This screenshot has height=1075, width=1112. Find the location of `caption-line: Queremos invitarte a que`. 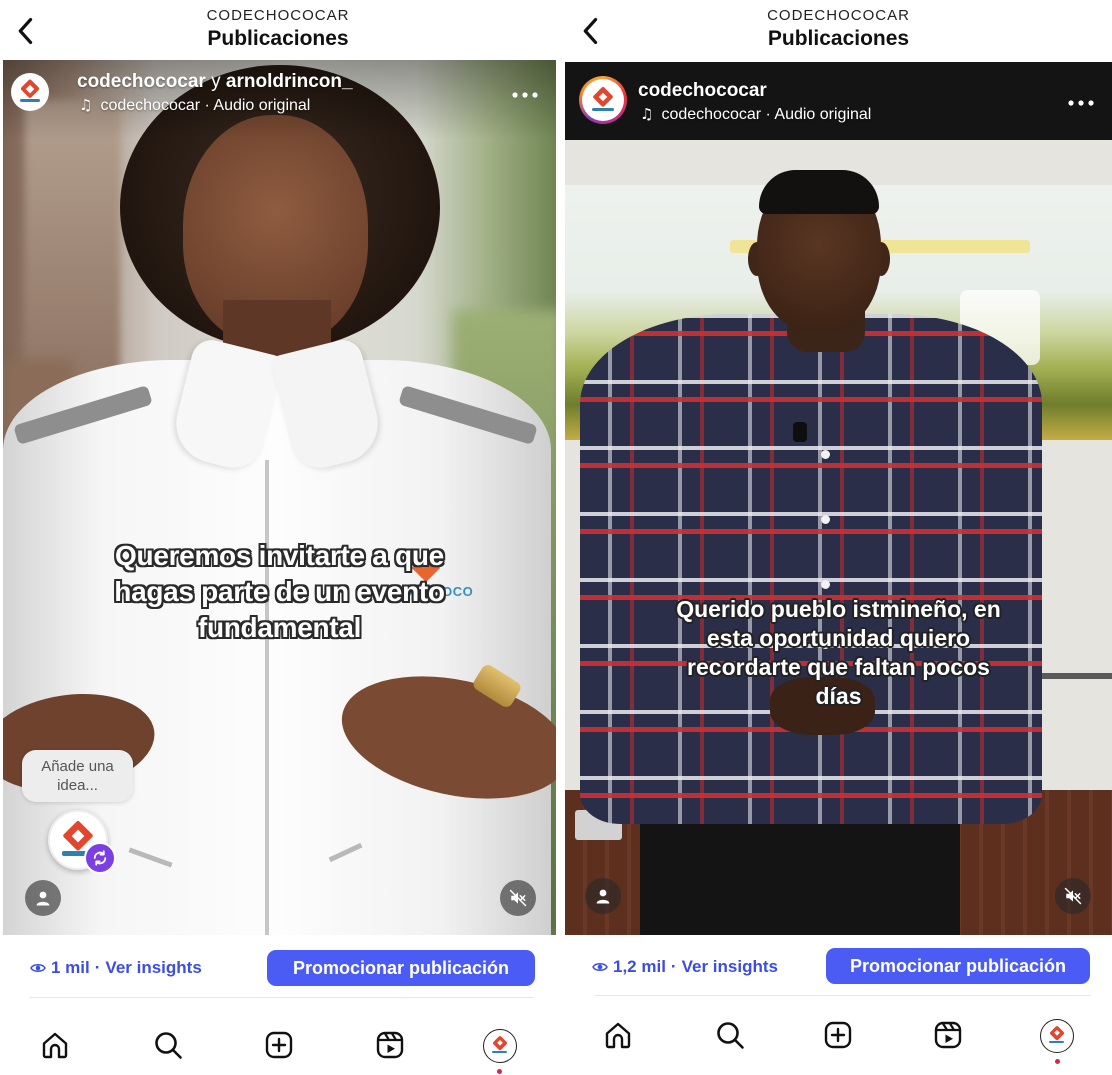

caption-line: Queremos invitarte a que is located at coordinates (279, 555).